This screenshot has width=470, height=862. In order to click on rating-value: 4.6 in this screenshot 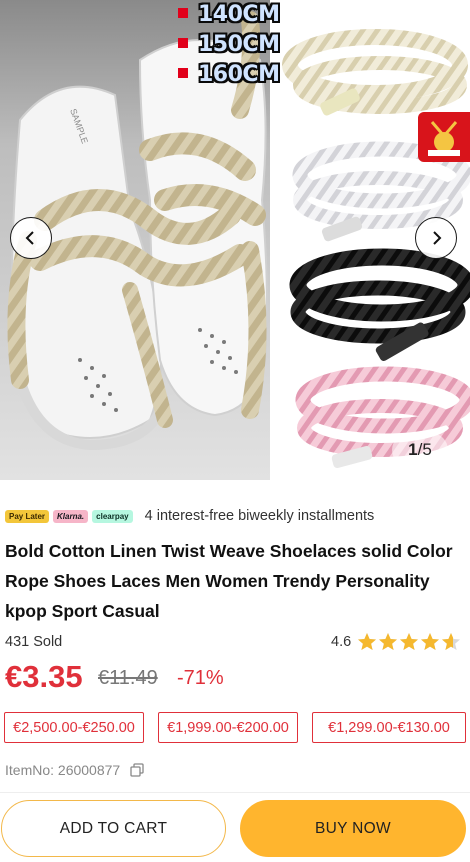, I will do `click(341, 642)`.